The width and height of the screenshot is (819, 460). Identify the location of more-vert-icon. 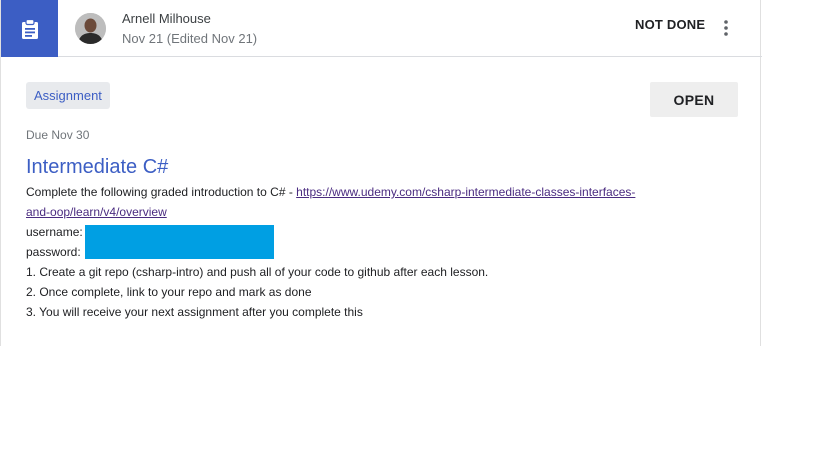
(726, 28).